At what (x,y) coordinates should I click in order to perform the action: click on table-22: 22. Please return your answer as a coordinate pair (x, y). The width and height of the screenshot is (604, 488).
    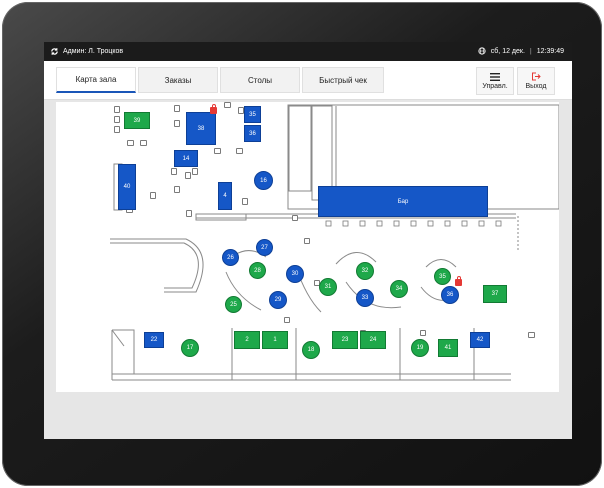
    Looking at the image, I should click on (154, 340).